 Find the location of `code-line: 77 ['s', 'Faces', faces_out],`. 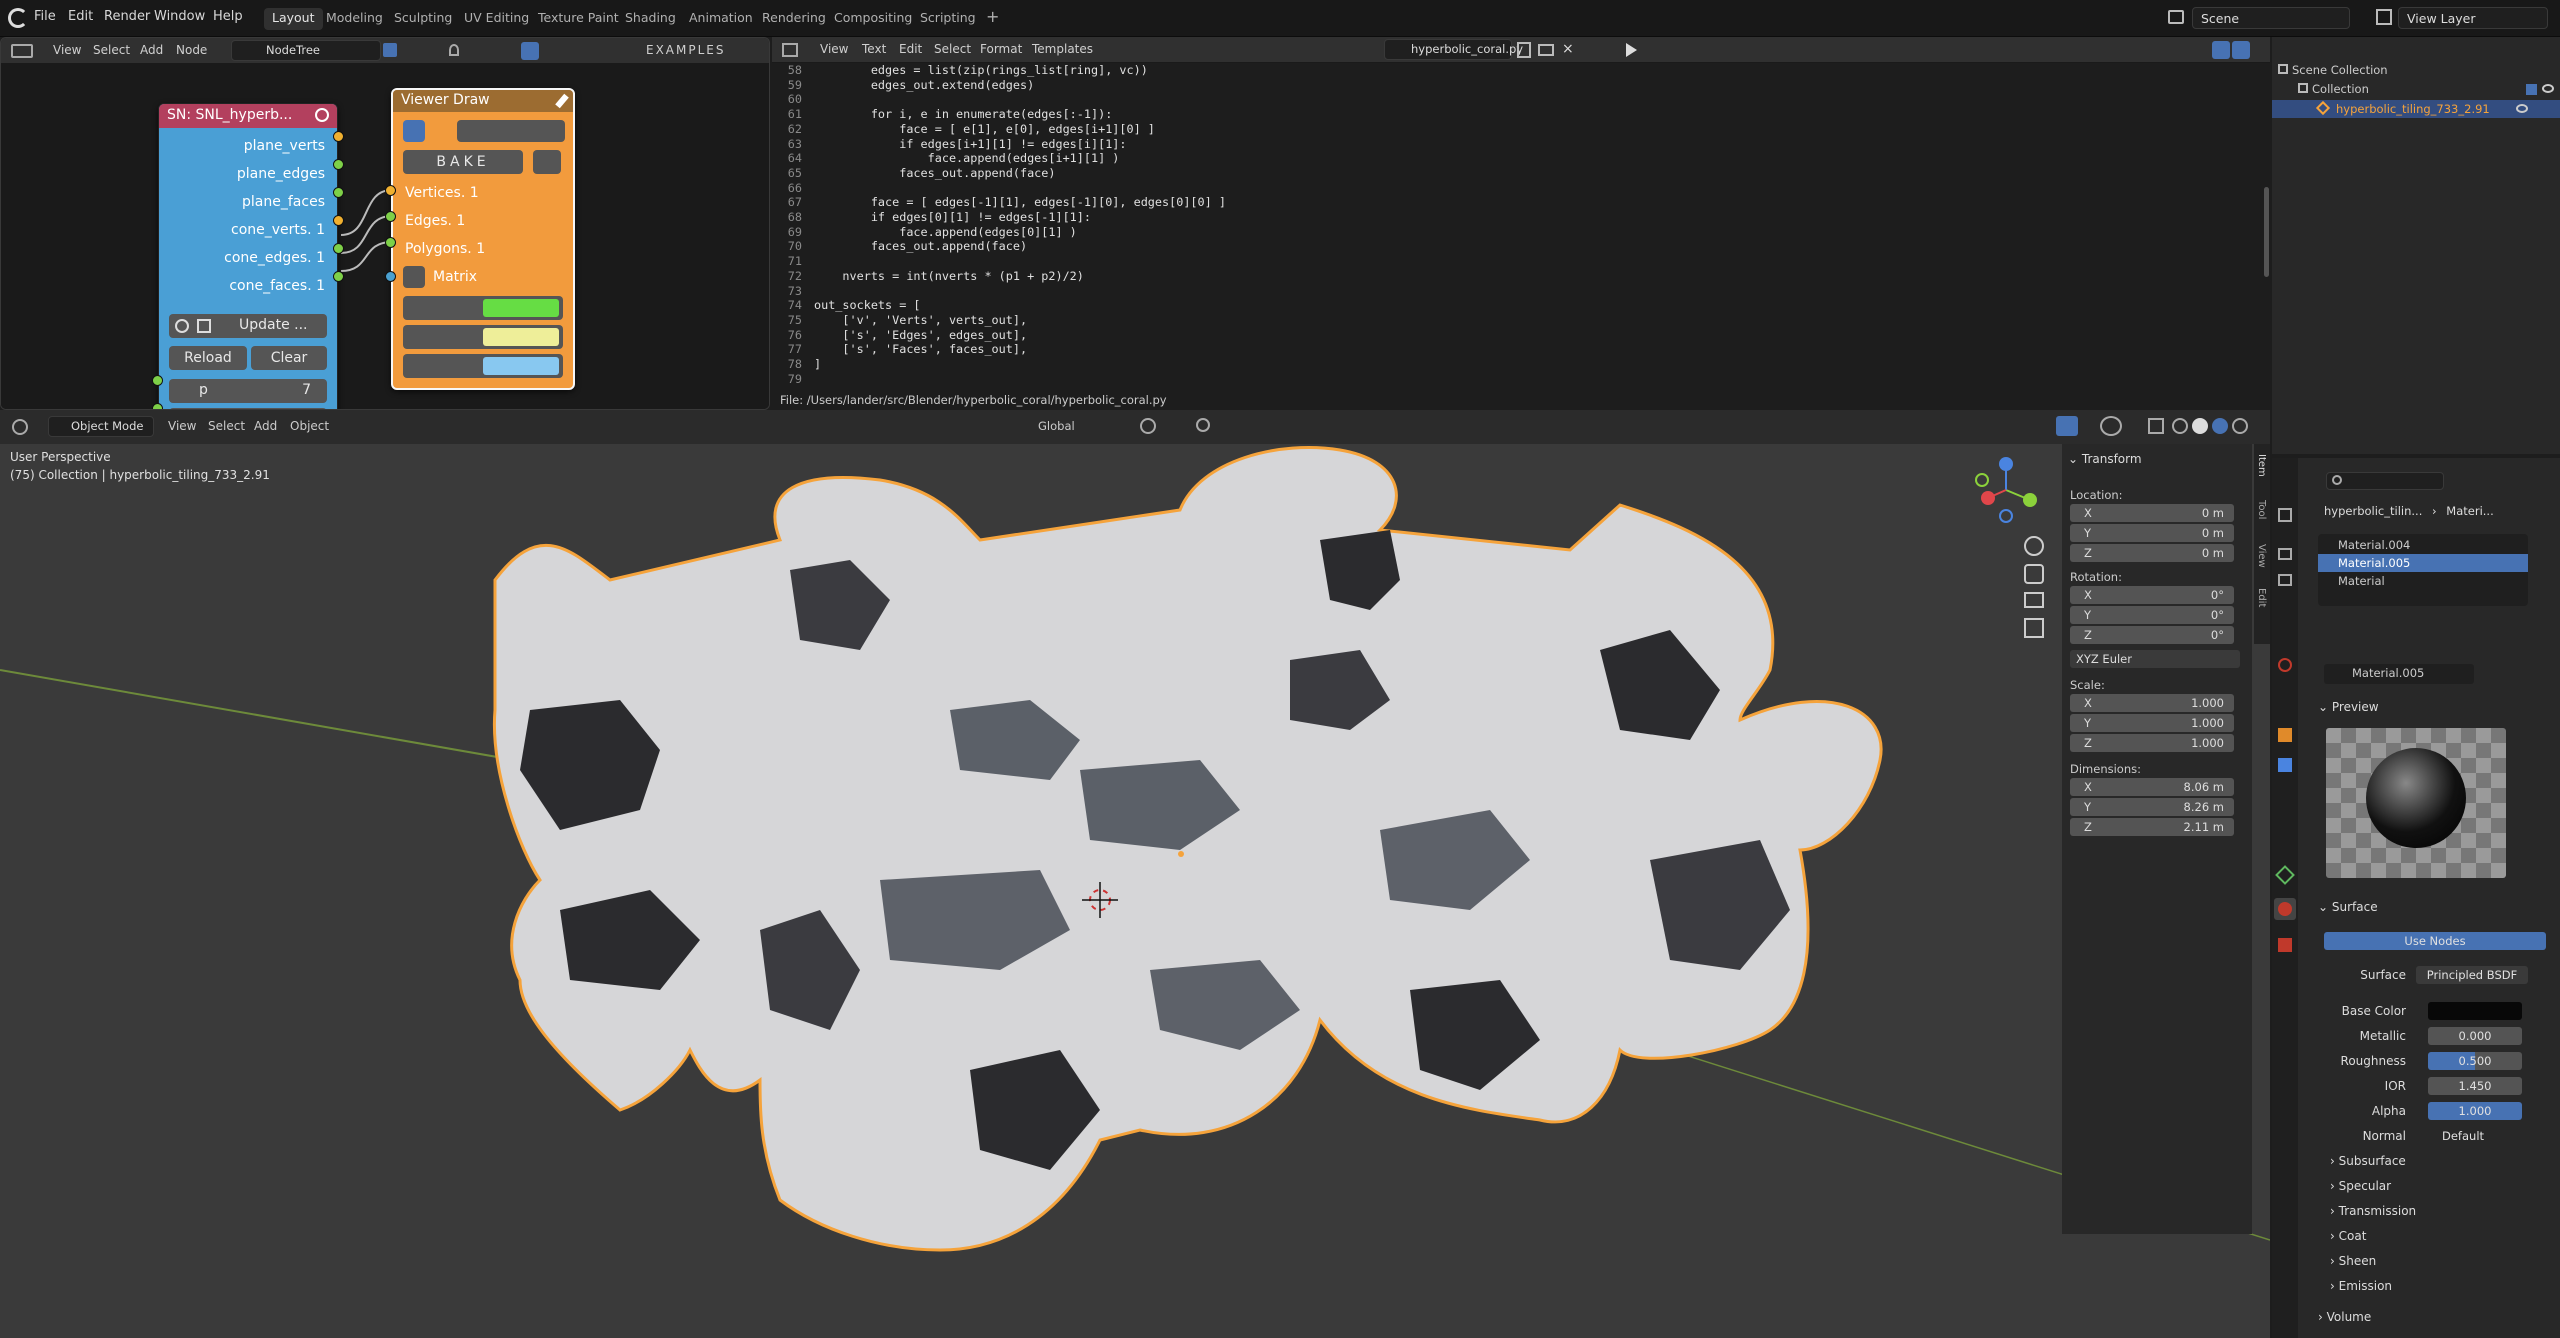

code-line: 77 ['s', 'Faces', faces_out], is located at coordinates (1520, 349).